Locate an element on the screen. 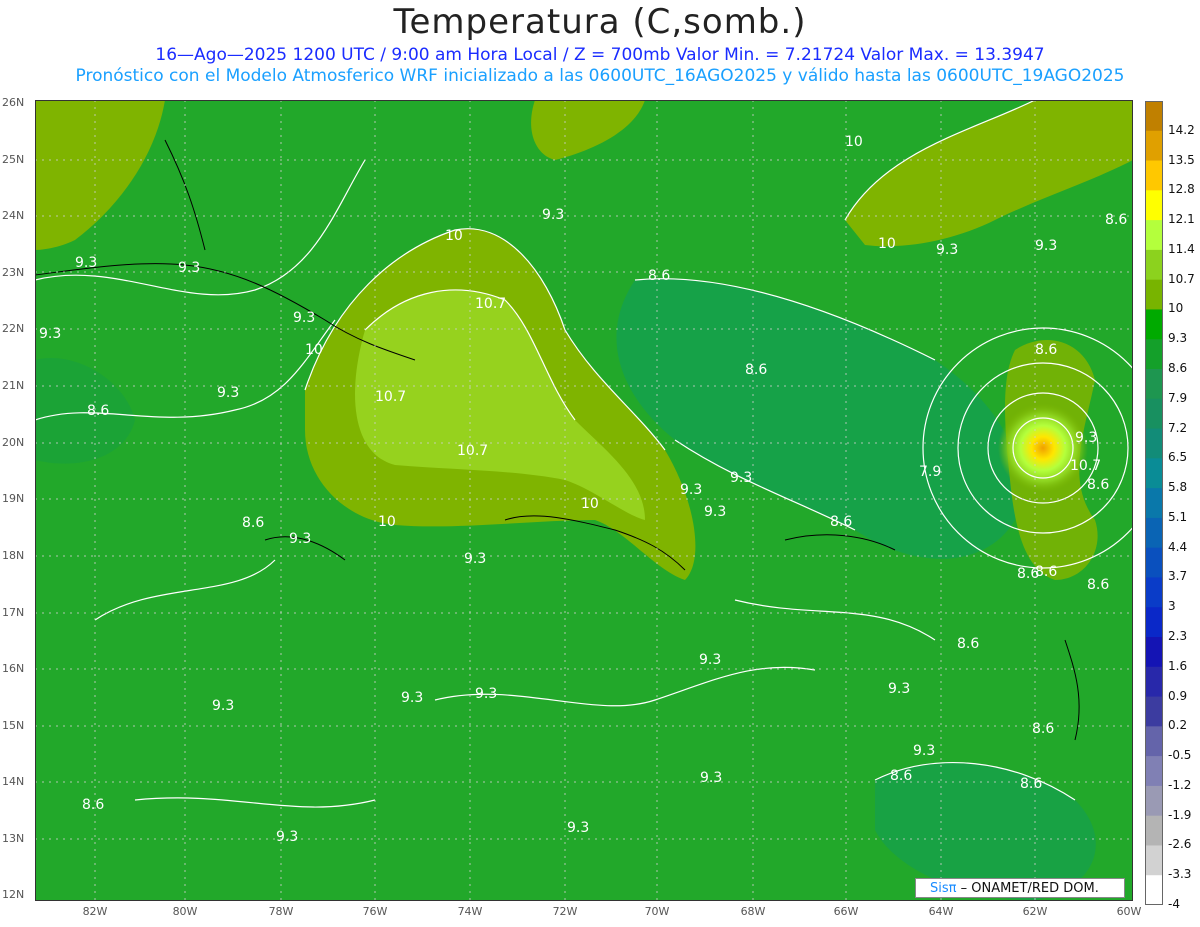  colorbar-label: 5.8 is located at coordinates (1178, 487).